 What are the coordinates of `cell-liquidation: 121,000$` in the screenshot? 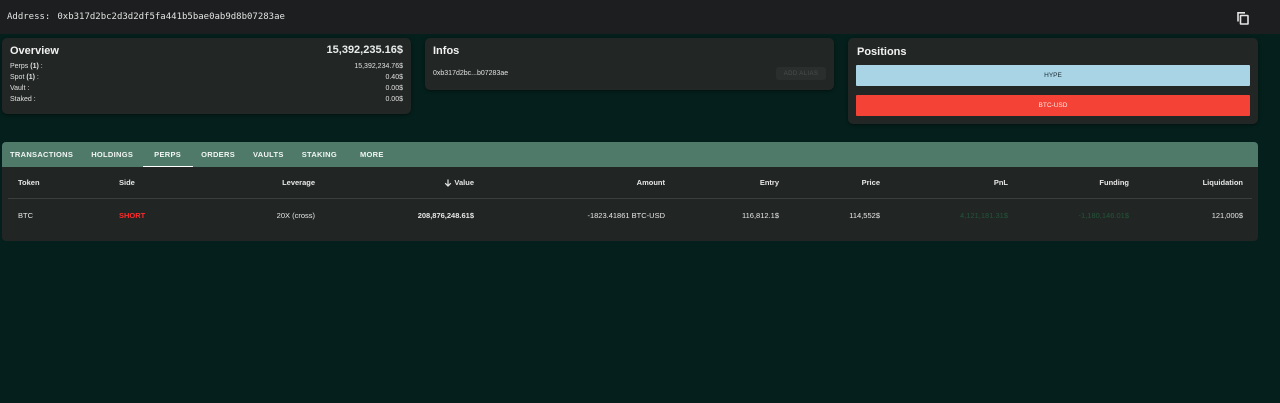 It's located at (1227, 215).